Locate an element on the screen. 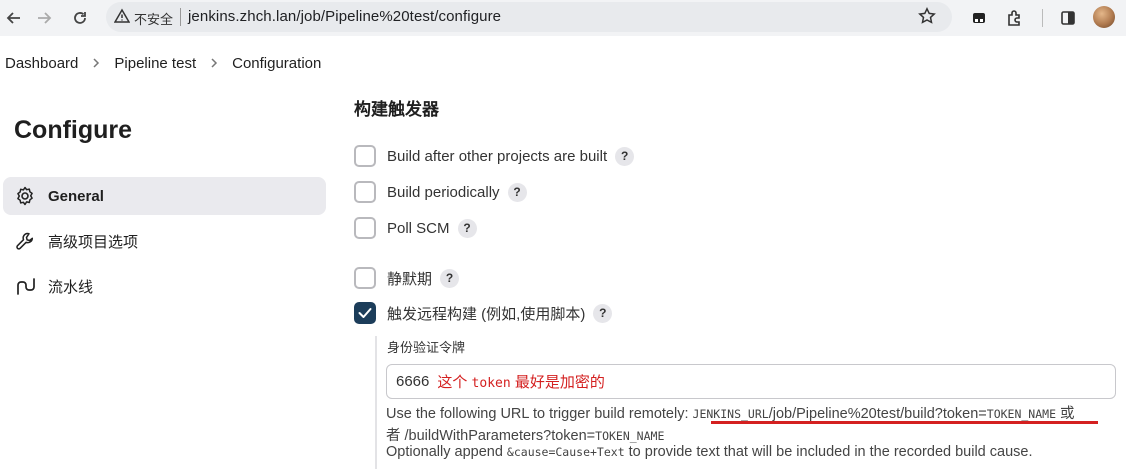 This screenshot has height=469, width=1126. reload-button is located at coordinates (80, 18).